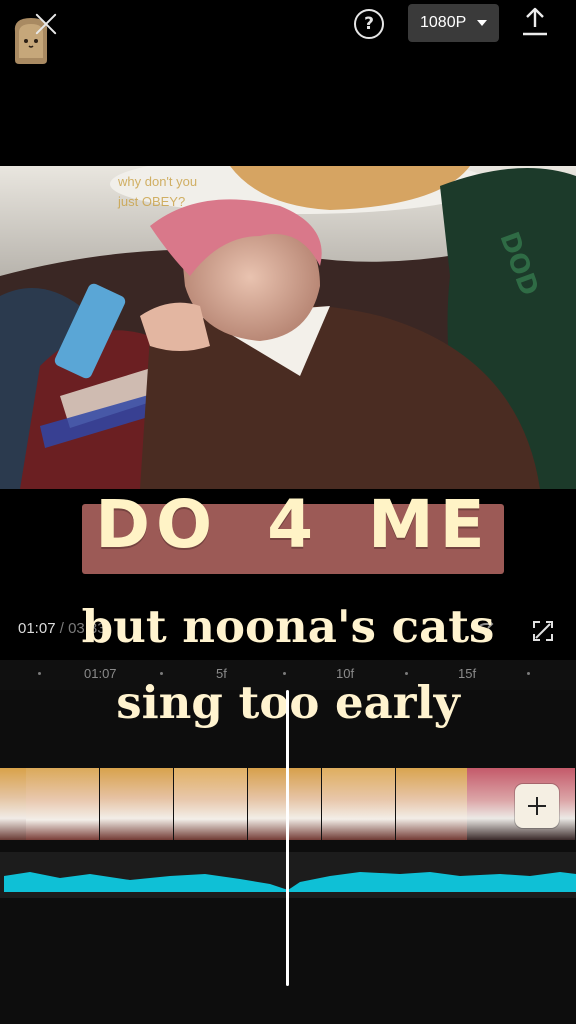 The image size is (576, 1024). What do you see at coordinates (178, 192) in the screenshot?
I see `lyric-caption: why don't you just OBEY?` at bounding box center [178, 192].